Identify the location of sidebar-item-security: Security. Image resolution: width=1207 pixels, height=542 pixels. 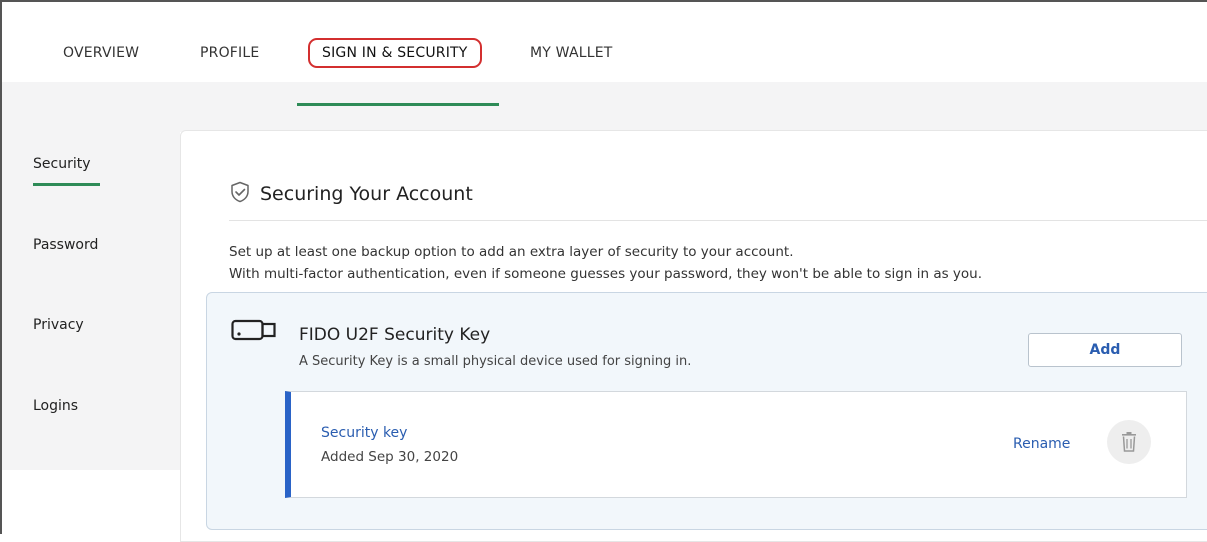
(62, 164).